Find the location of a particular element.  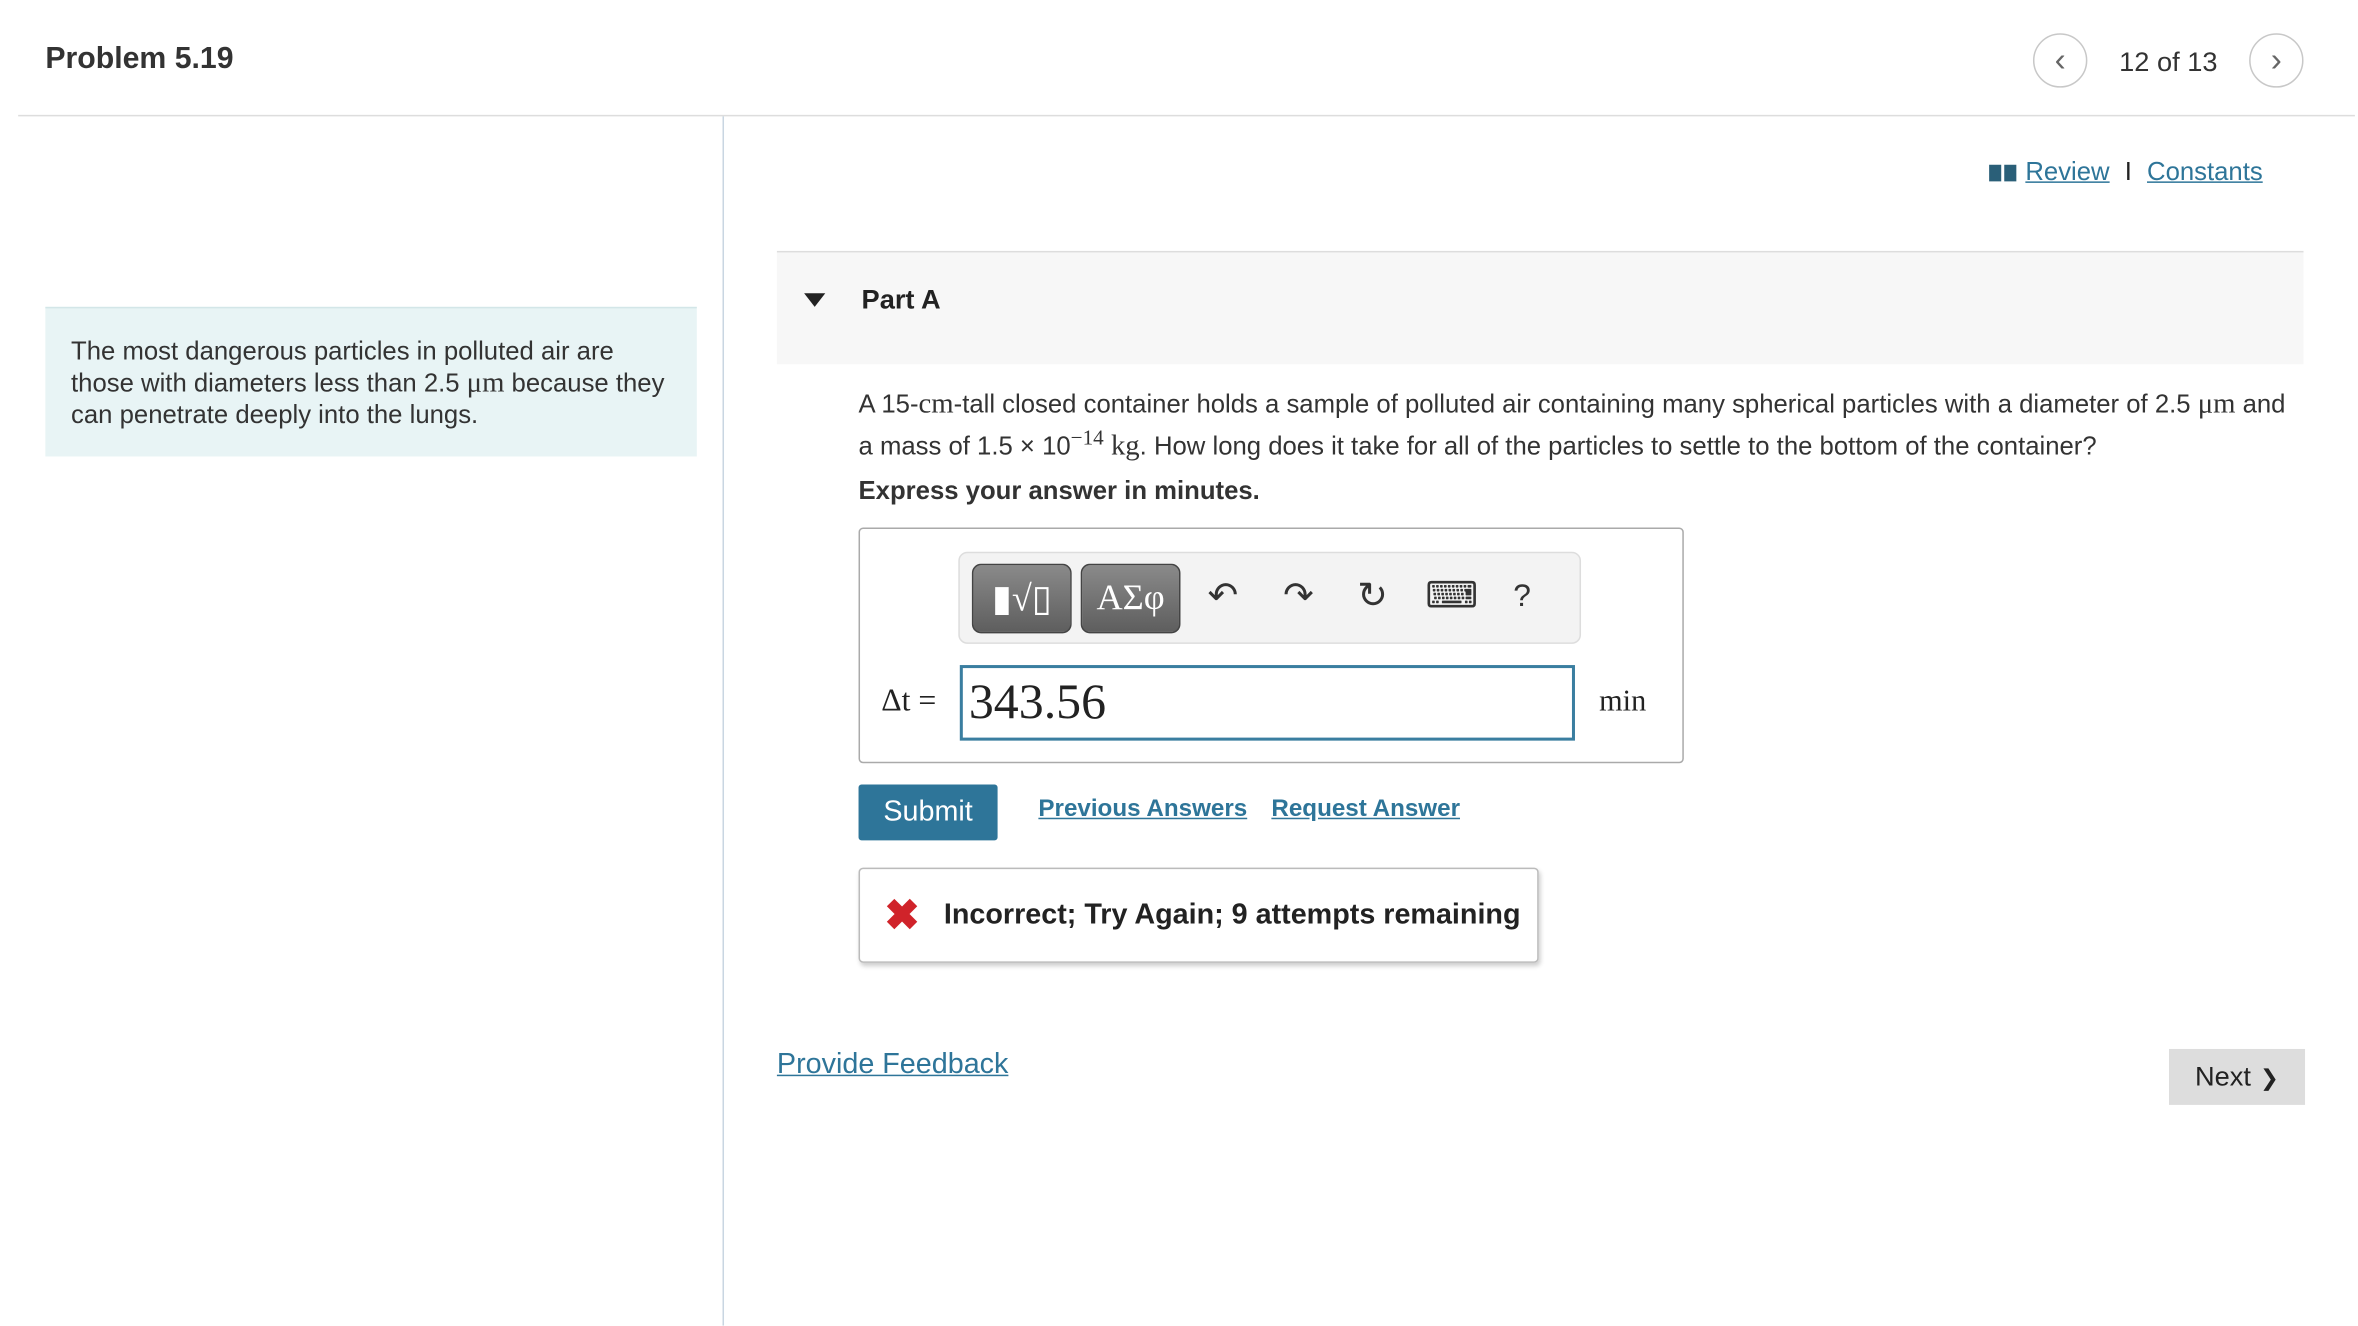

problem-counter: 12 of 13 is located at coordinates (2168, 62).